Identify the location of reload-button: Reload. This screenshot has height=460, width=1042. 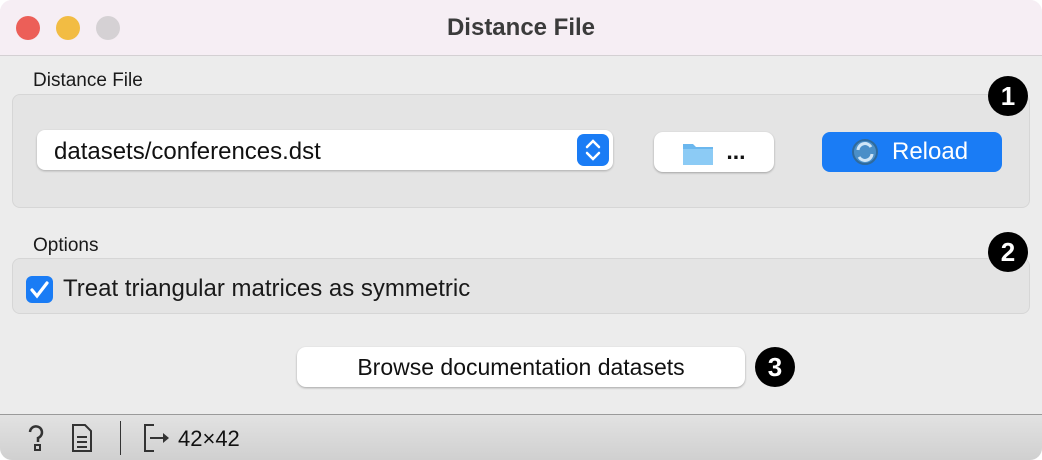
(912, 152).